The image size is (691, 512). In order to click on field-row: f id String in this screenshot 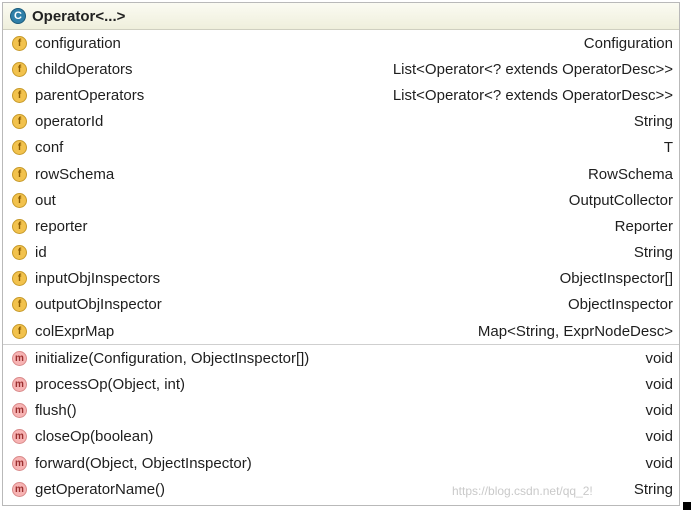, I will do `click(341, 253)`.